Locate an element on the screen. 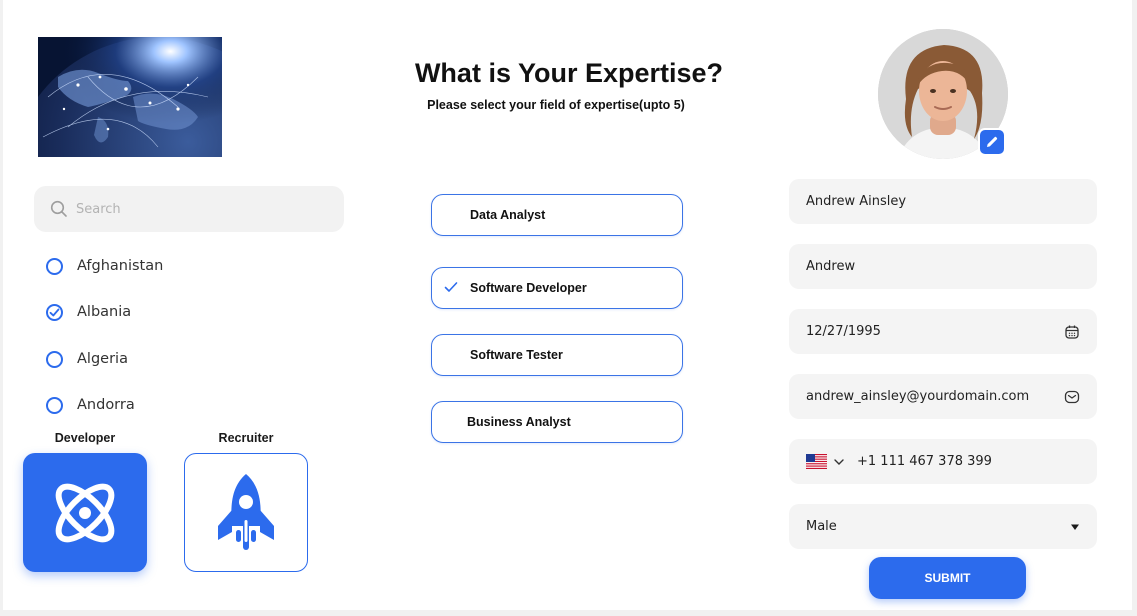  atom-icon is located at coordinates (85, 512).